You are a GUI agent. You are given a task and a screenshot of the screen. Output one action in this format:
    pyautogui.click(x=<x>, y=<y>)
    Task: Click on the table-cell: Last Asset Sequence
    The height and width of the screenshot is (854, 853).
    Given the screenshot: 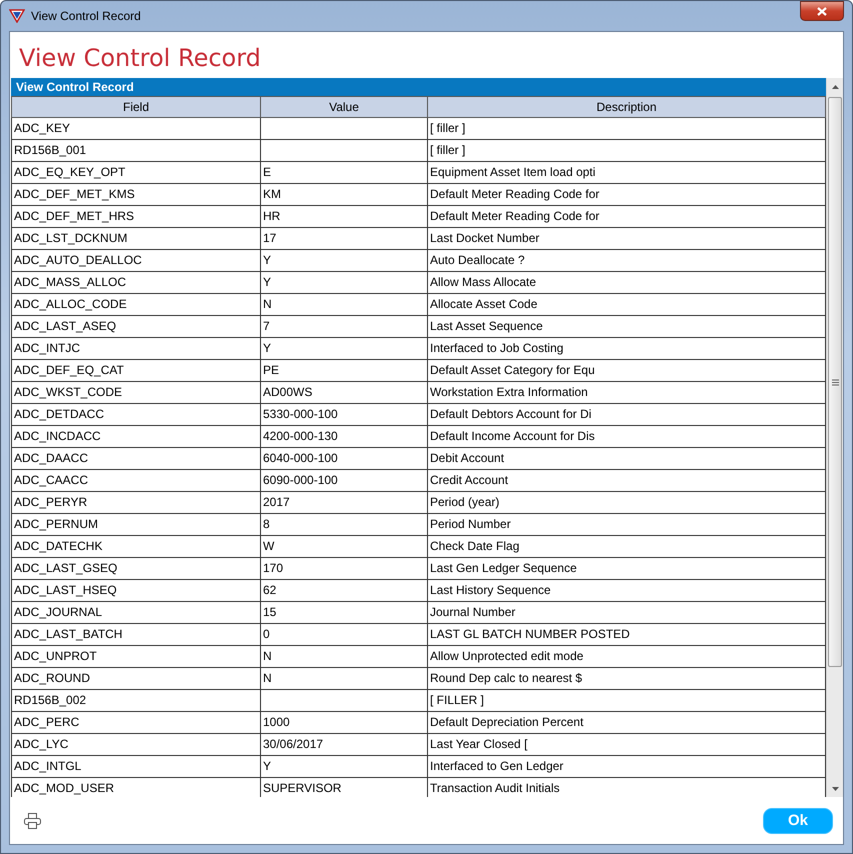 What is the action you would take?
    pyautogui.click(x=627, y=327)
    